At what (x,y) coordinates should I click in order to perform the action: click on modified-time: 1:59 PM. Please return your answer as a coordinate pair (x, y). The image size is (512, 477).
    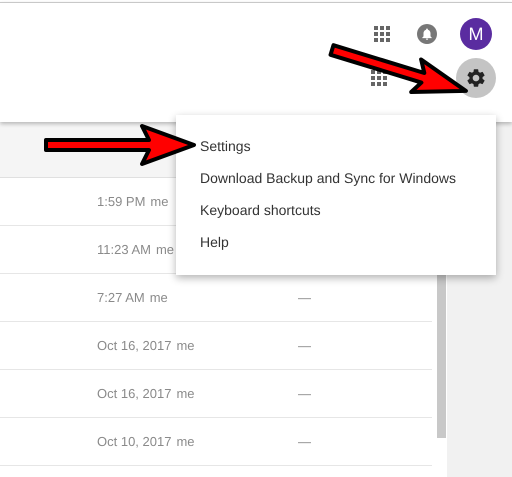
    Looking at the image, I should click on (121, 201).